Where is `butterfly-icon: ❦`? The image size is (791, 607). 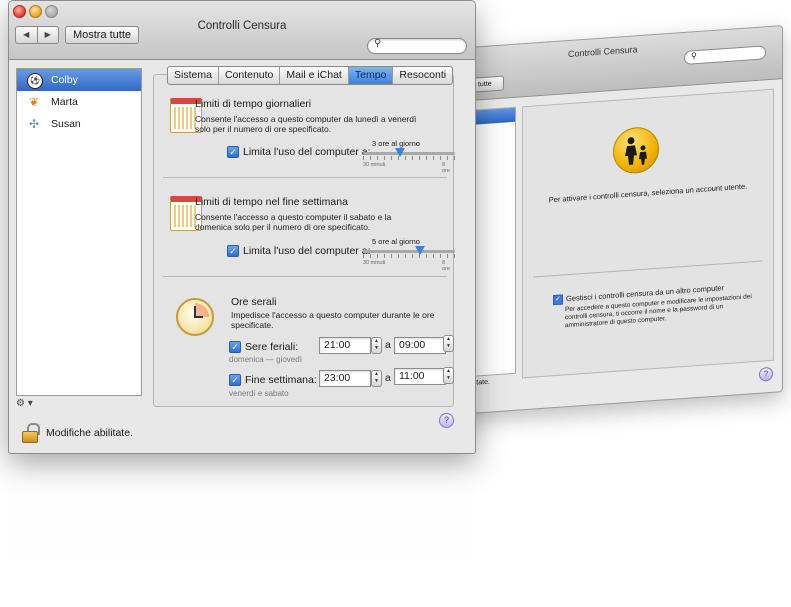 butterfly-icon: ❦ is located at coordinates (34, 102).